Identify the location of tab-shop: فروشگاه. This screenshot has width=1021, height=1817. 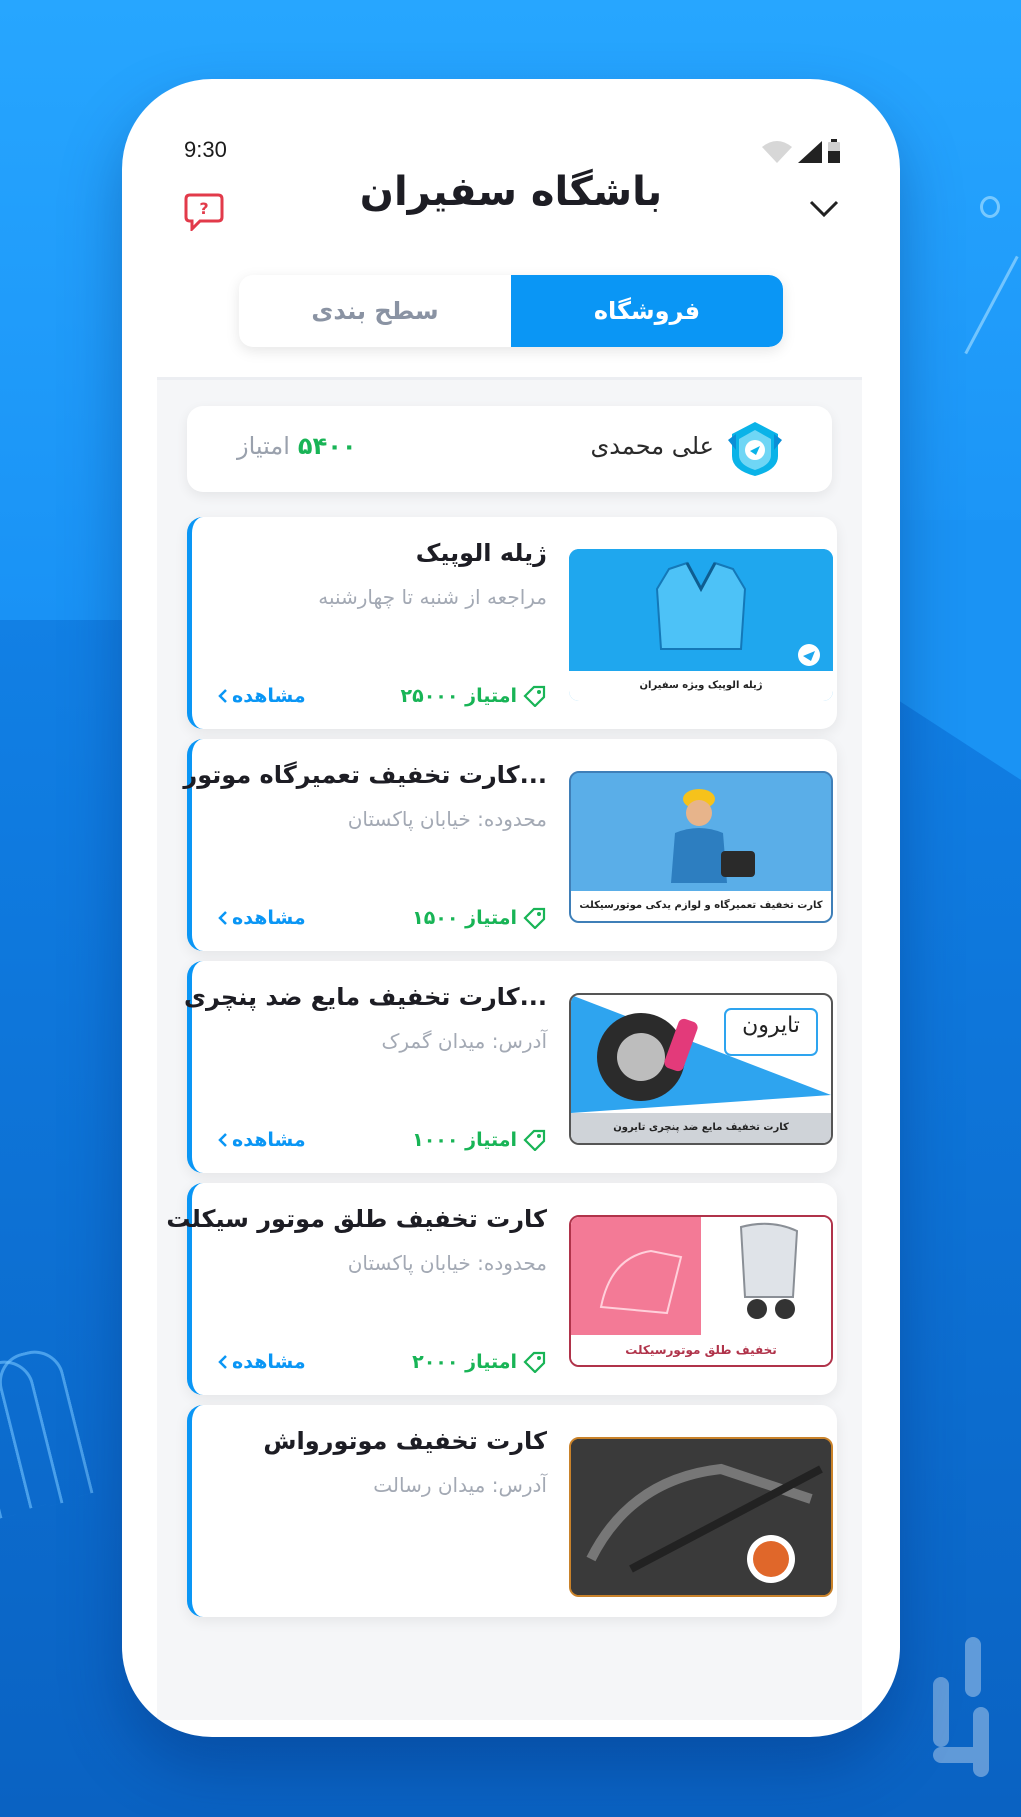
(647, 311).